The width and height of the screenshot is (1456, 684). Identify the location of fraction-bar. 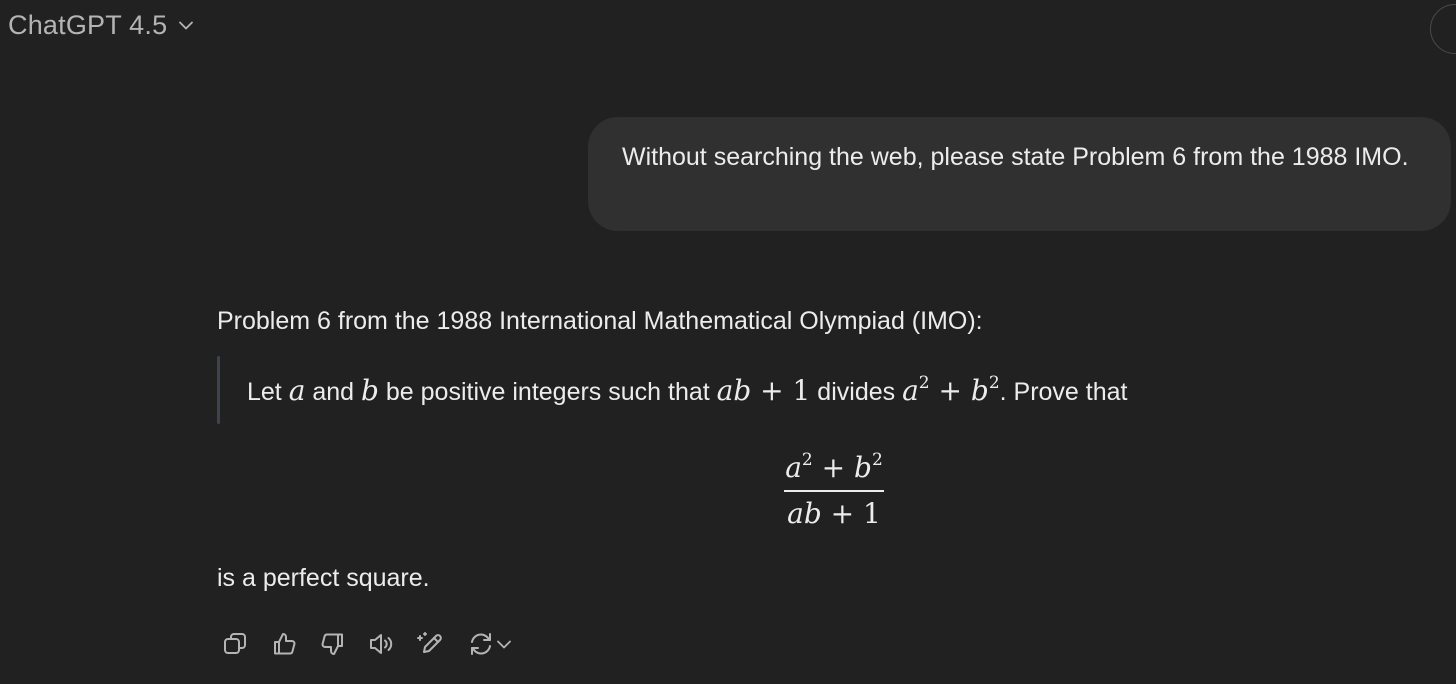
(834, 491).